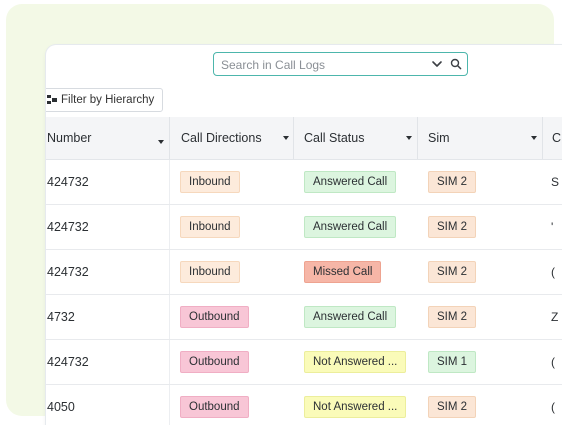 Image resolution: width=562 pixels, height=425 pixels. What do you see at coordinates (61, 317) in the screenshot?
I see `number-cell: 4732` at bounding box center [61, 317].